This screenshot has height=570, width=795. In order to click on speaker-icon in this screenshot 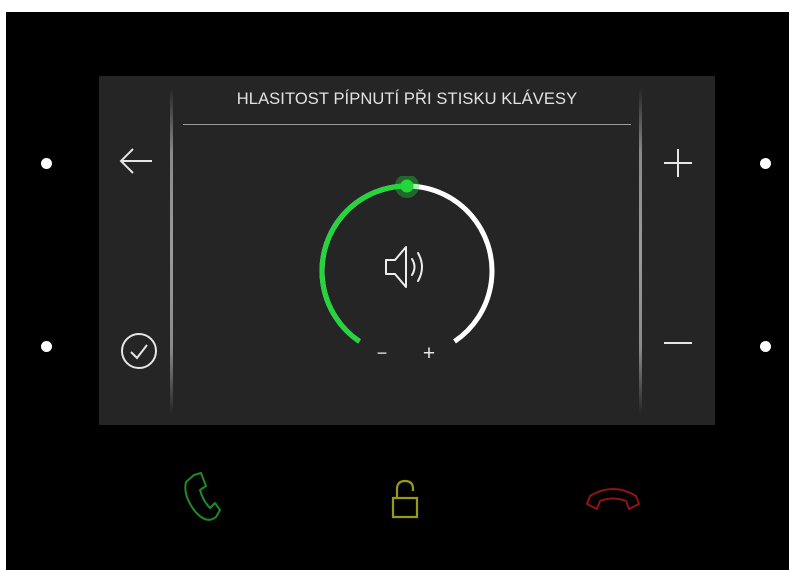, I will do `click(404, 267)`.